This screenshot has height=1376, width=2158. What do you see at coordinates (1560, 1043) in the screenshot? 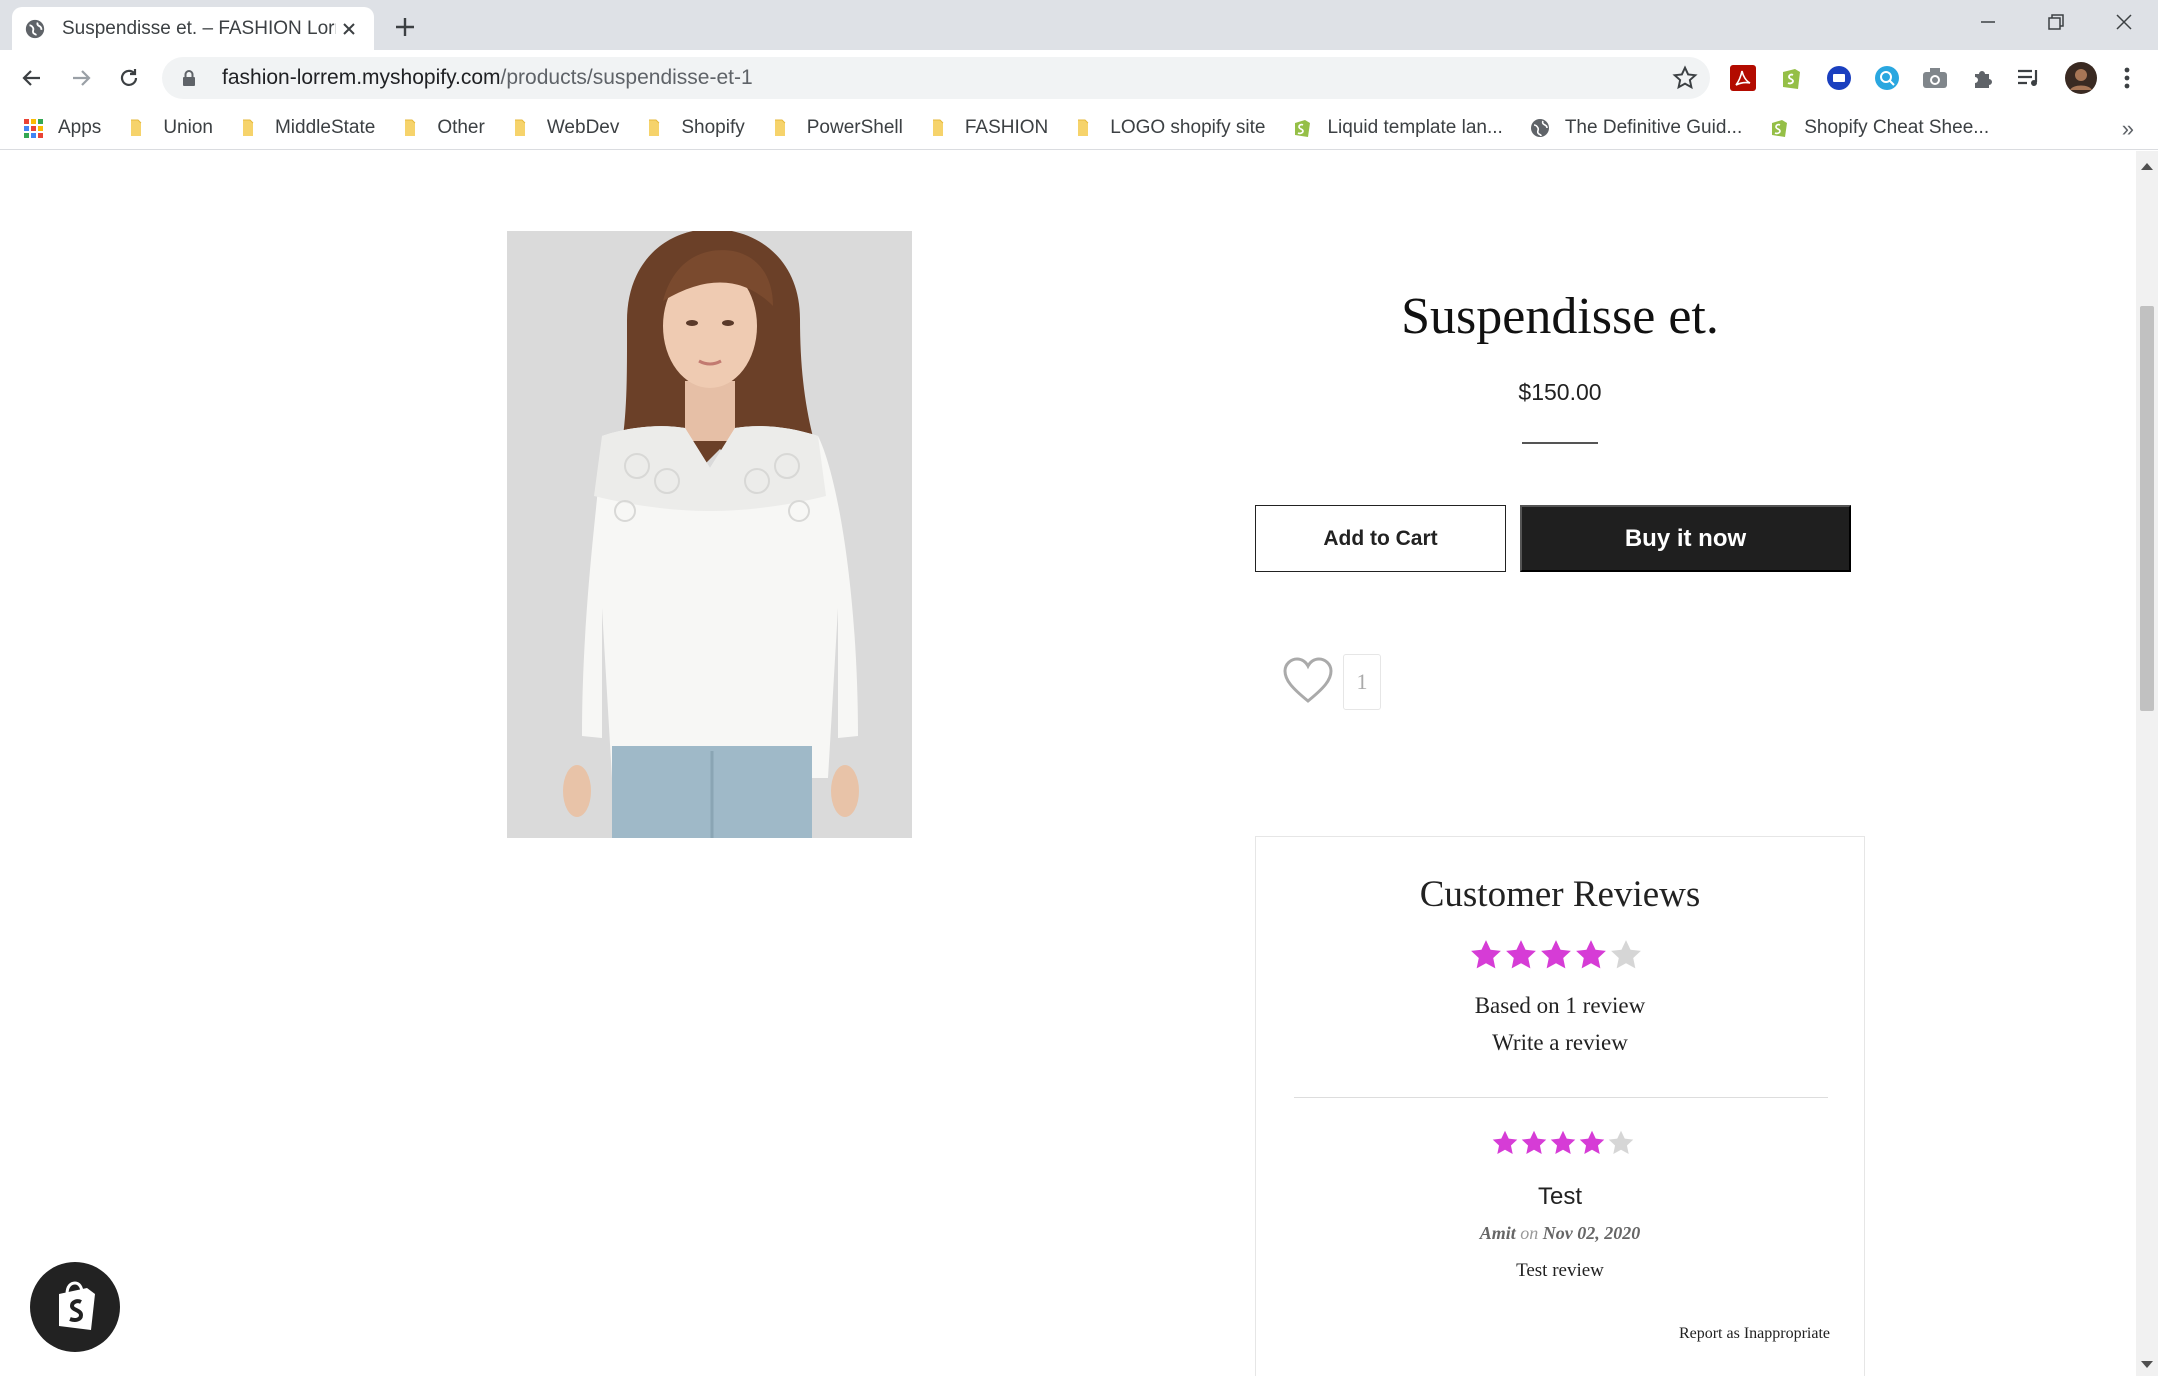
I see `write-review-link: Write a review` at bounding box center [1560, 1043].